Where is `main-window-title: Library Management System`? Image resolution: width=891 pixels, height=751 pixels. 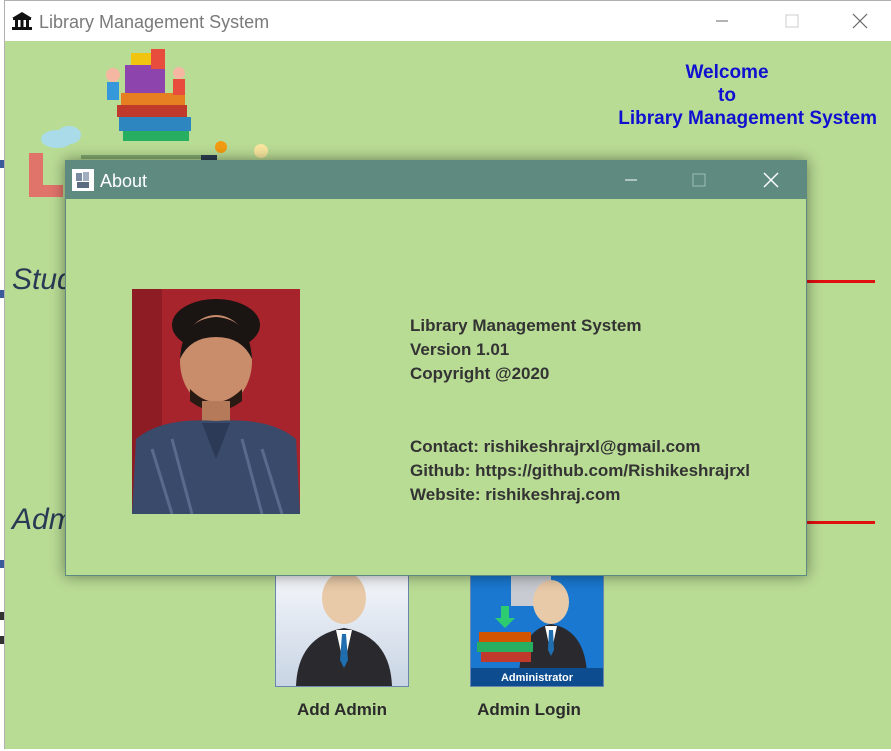
main-window-title: Library Management System is located at coordinates (154, 22).